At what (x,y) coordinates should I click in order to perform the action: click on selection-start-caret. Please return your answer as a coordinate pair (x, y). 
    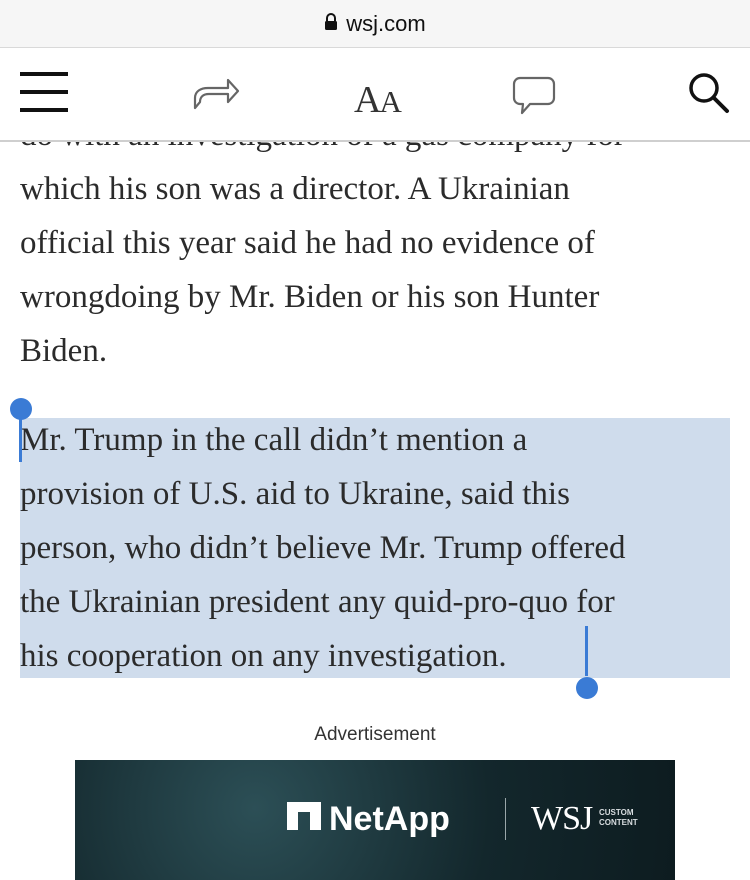
    Looking at the image, I should click on (20, 437).